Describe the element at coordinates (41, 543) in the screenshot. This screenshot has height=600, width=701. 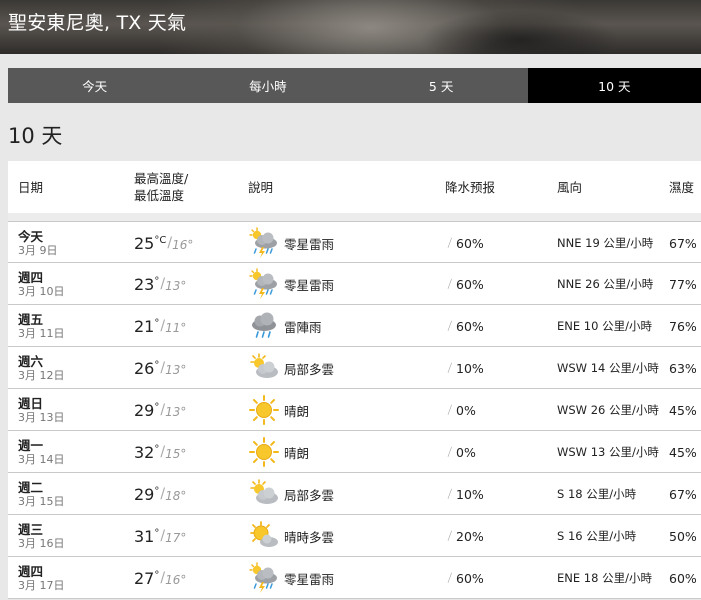
I see `date-label: 3月 16日` at that location.